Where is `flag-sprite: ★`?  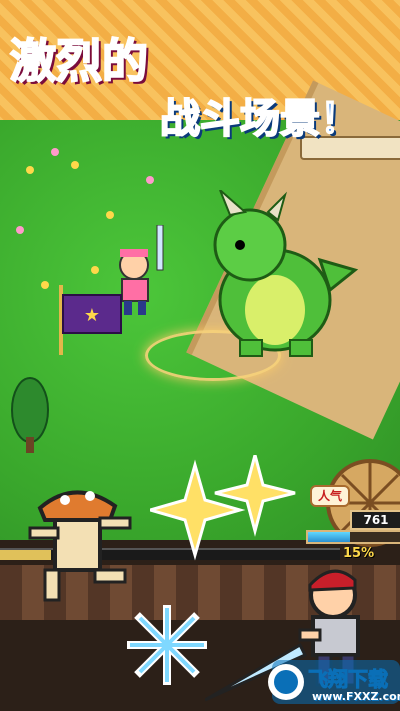
flag-sprite: ★ is located at coordinates (90, 320).